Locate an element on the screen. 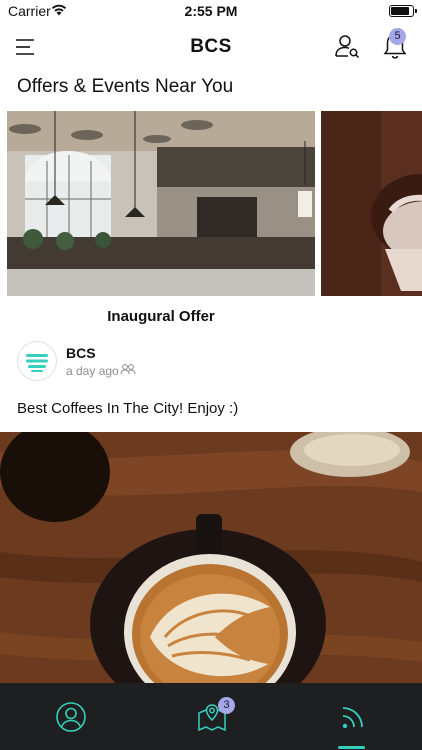 The image size is (422, 750). coffee-cup-photo is located at coordinates (371, 203).